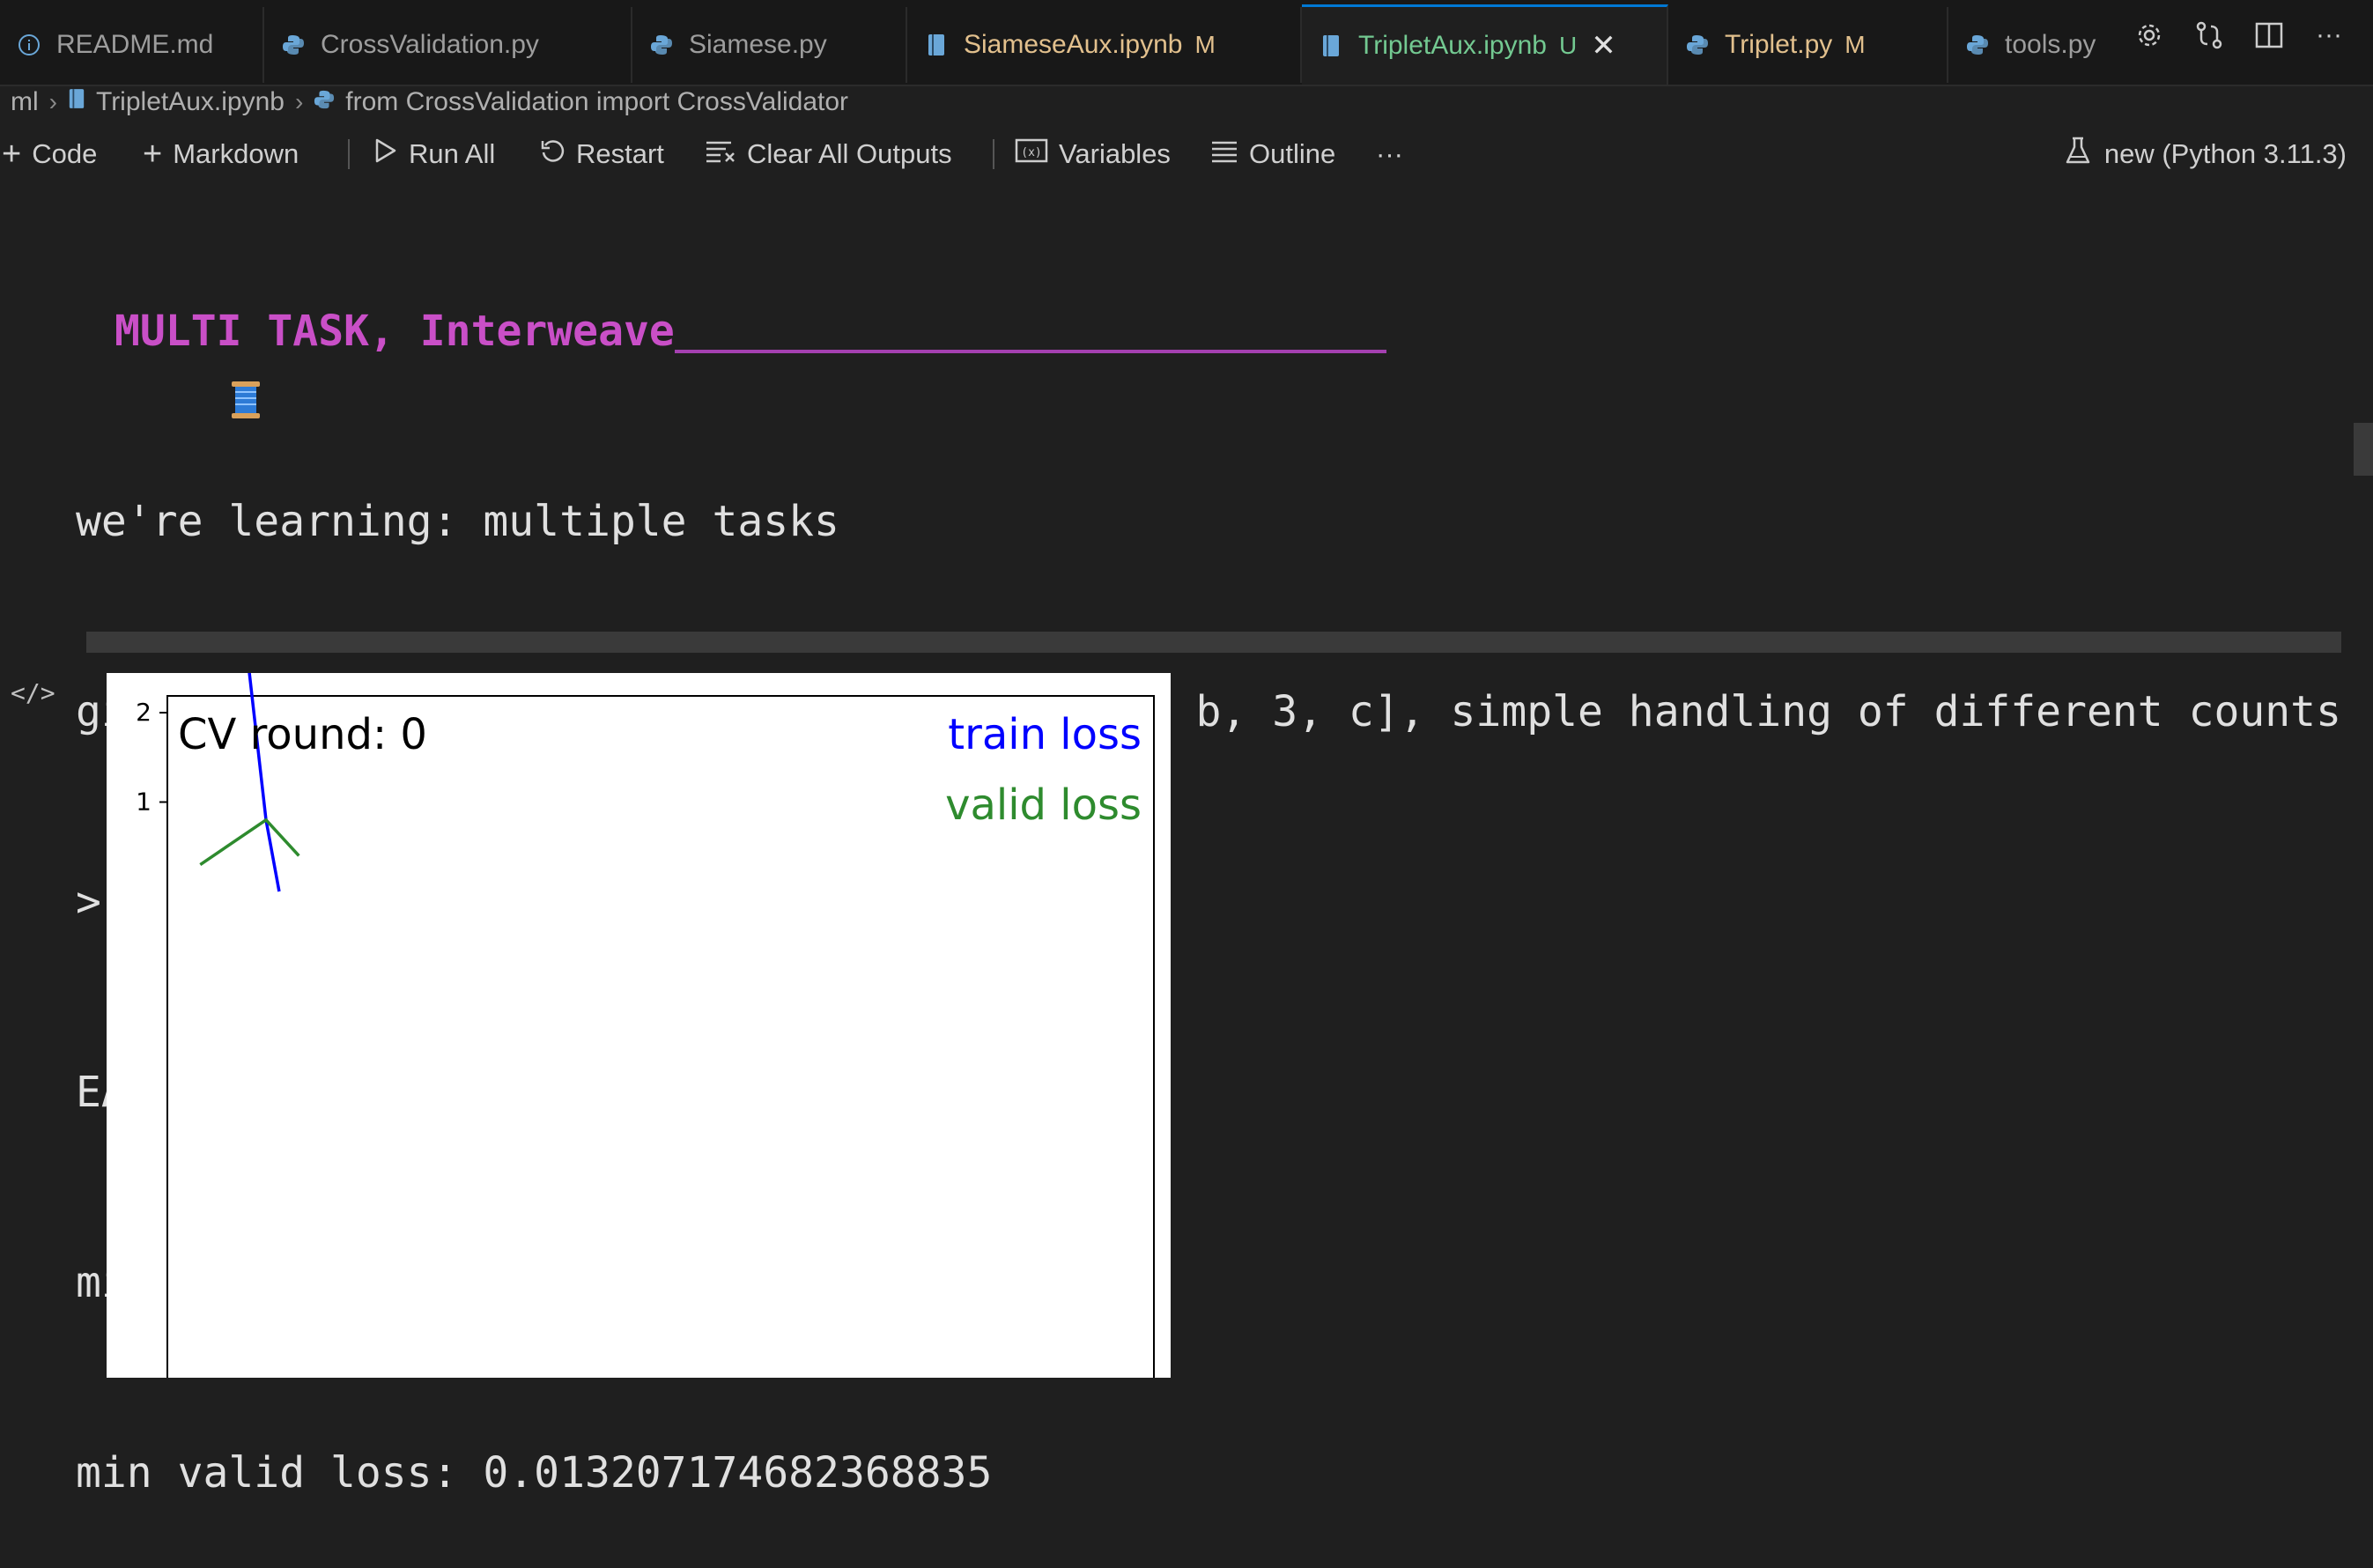 This screenshot has height=1568, width=2373. I want to click on tab-siameseaux: SiameseAux.ipynb M, so click(1105, 45).